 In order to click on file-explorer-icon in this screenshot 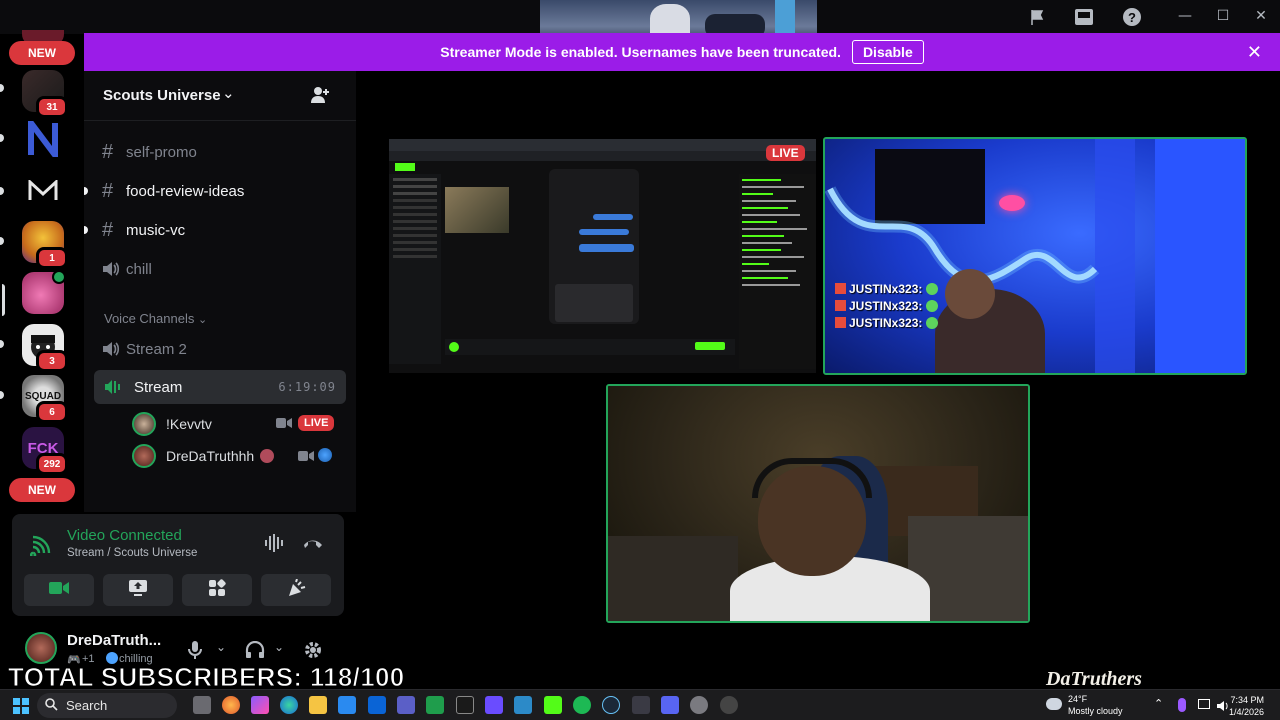, I will do `click(318, 705)`.